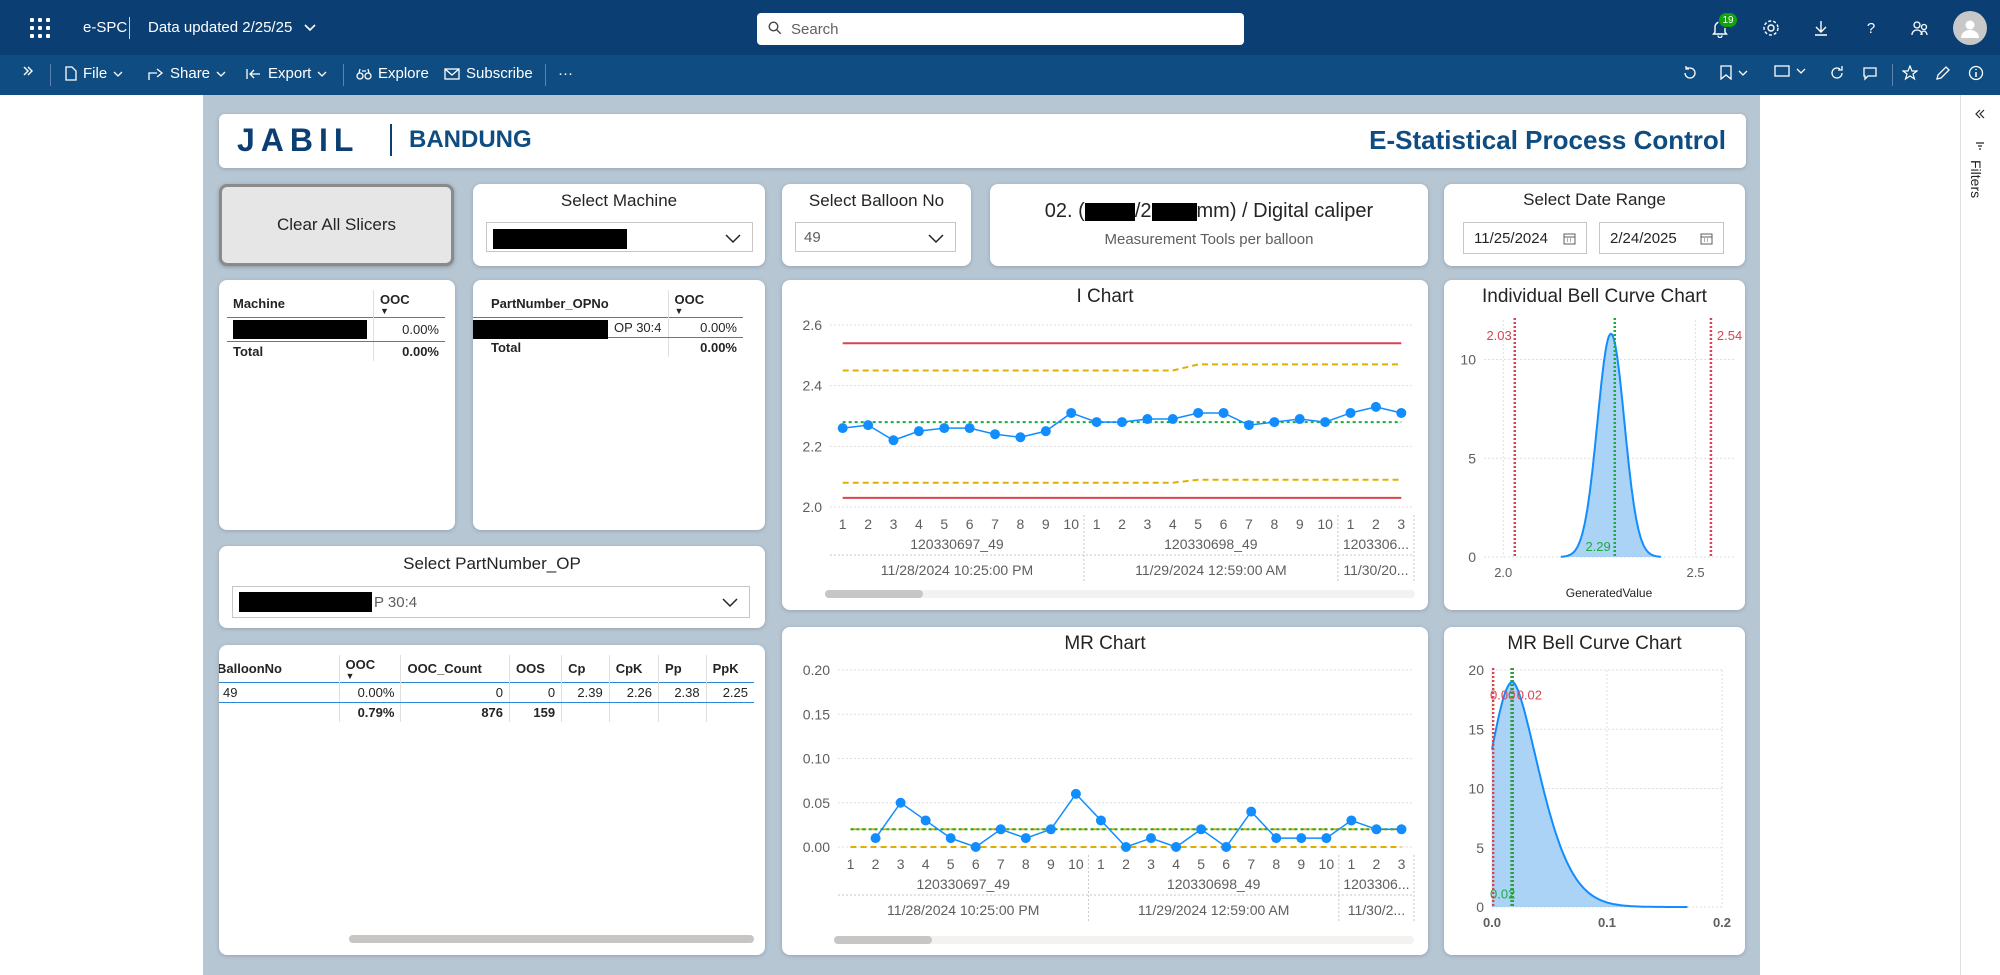 Image resolution: width=2000 pixels, height=975 pixels. I want to click on x-tick-label: 10, so click(1071, 524).